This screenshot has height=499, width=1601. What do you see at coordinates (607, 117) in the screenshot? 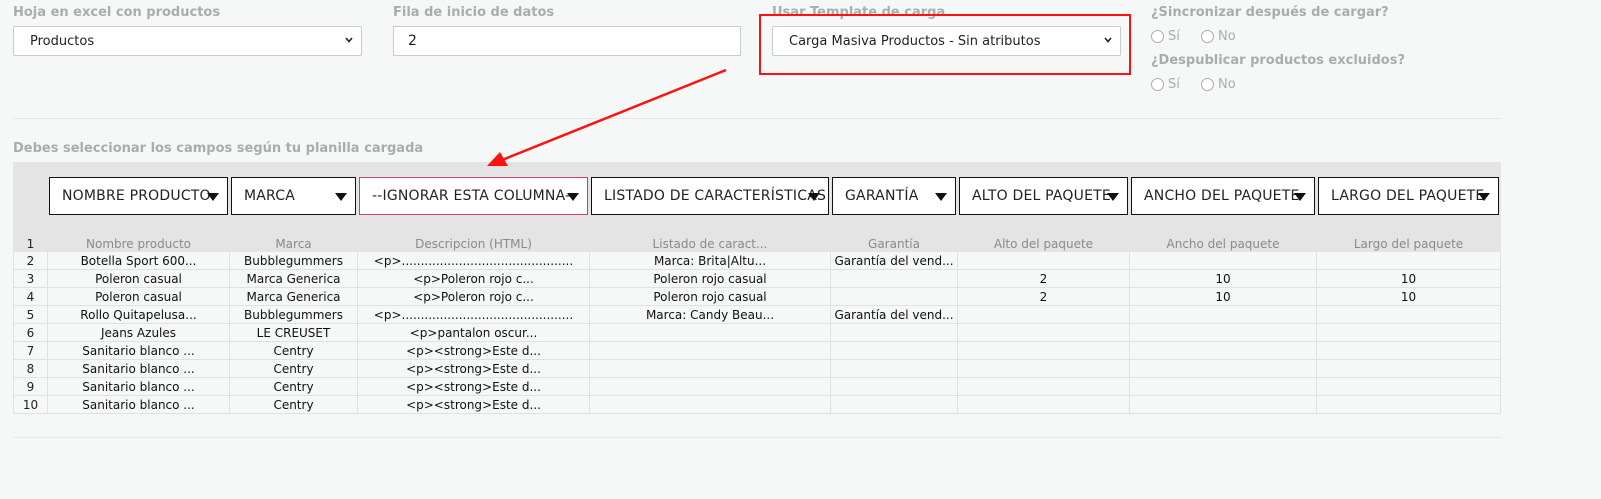
I see `annotation-arrow` at bounding box center [607, 117].